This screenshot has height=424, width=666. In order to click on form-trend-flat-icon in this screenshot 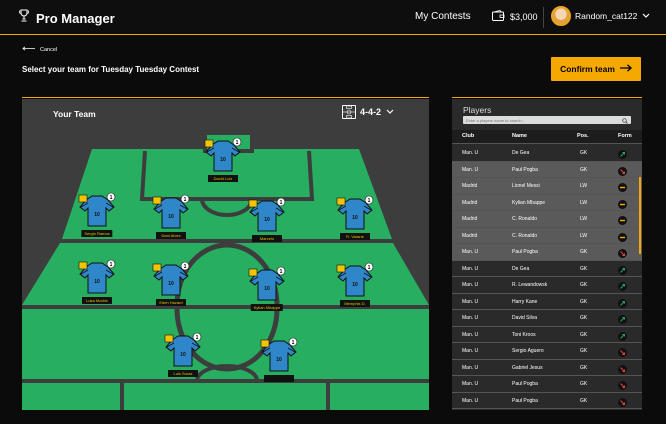, I will do `click(622, 220)`.